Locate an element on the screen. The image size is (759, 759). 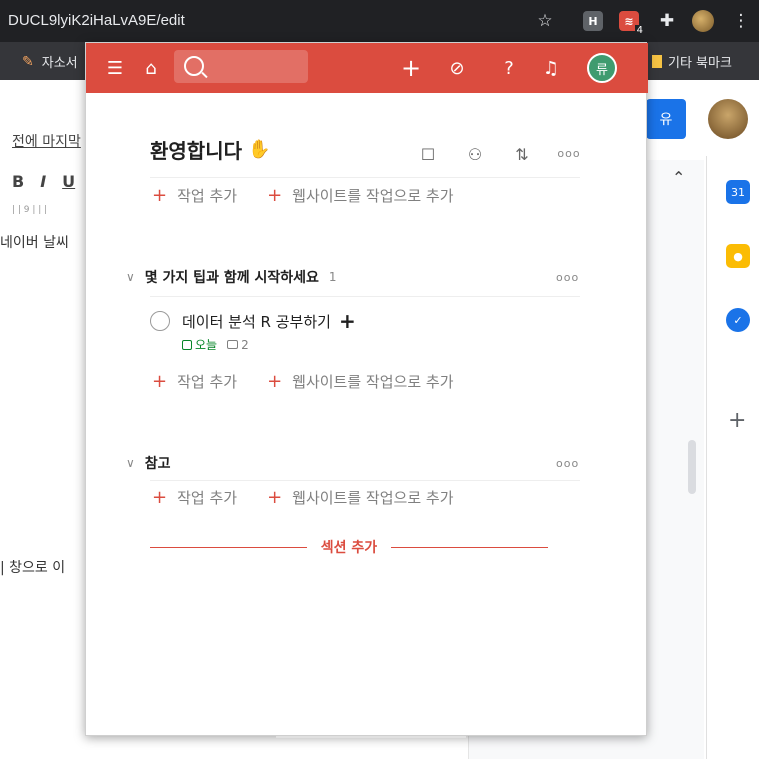
address-bar: DUCL9lyiK2iHaLvA9E/edit is located at coordinates (96, 20).